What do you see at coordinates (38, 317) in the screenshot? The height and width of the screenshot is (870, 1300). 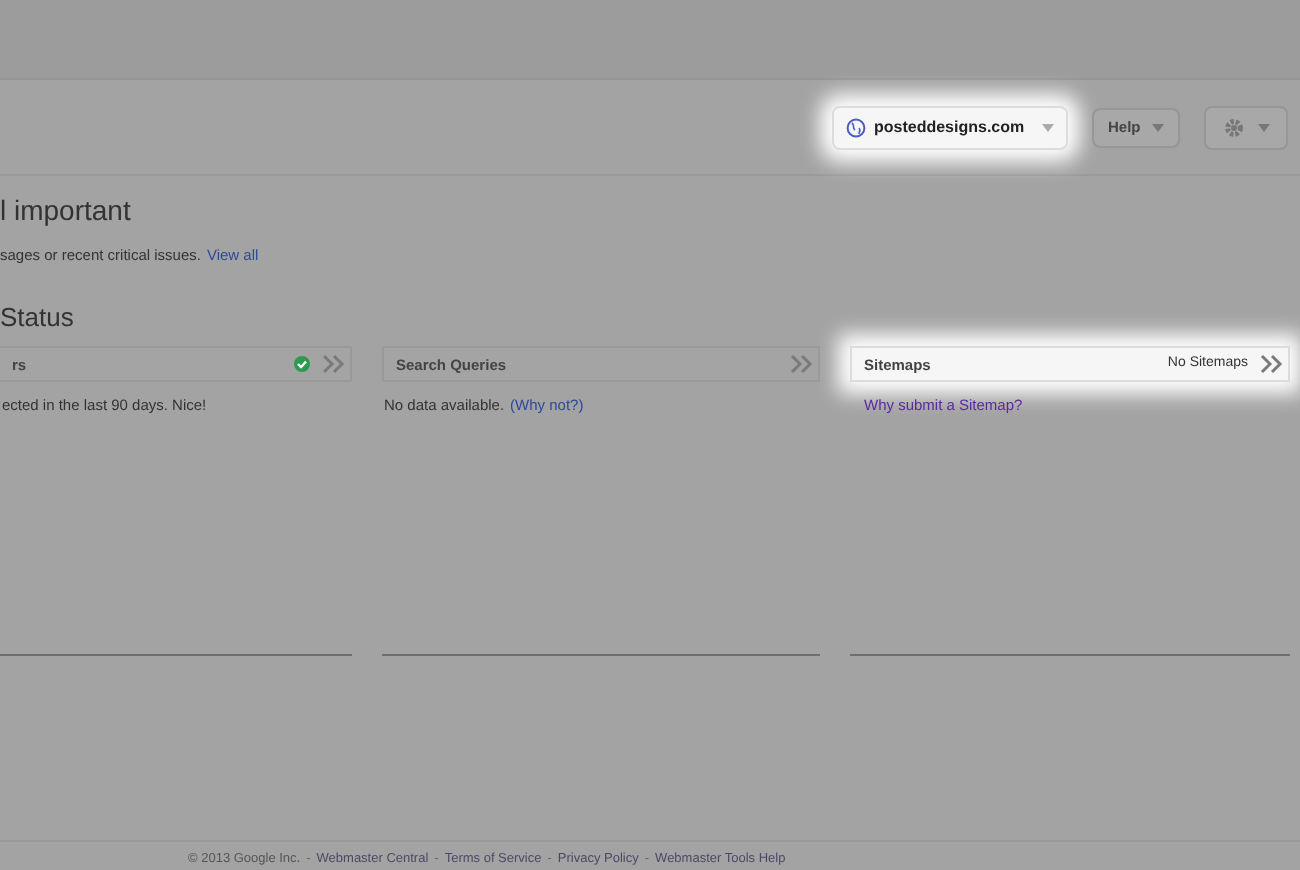 I see `section-title: Status` at bounding box center [38, 317].